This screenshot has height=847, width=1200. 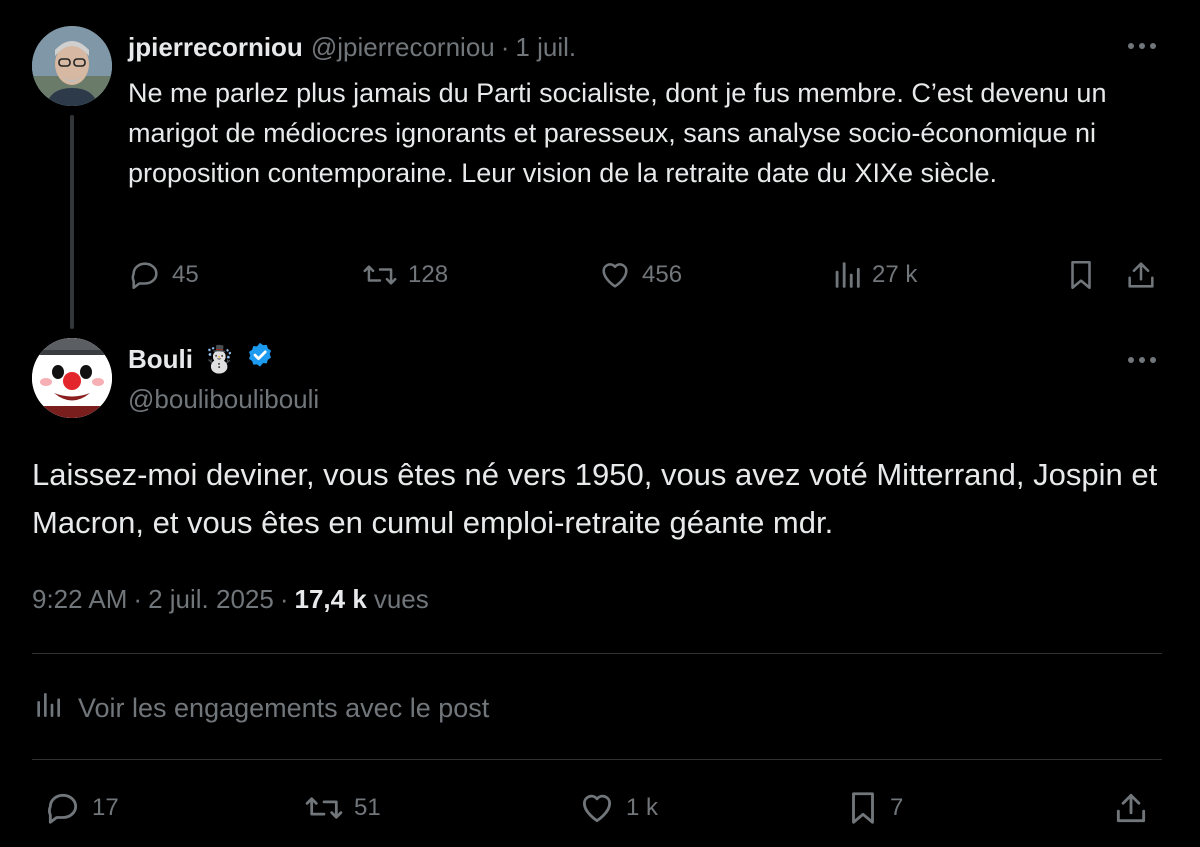 What do you see at coordinates (545, 47) in the screenshot?
I see `post-date: 1 juil.` at bounding box center [545, 47].